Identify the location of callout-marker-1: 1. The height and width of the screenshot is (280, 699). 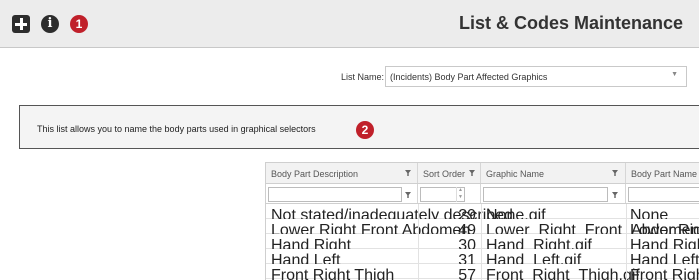
(79, 24).